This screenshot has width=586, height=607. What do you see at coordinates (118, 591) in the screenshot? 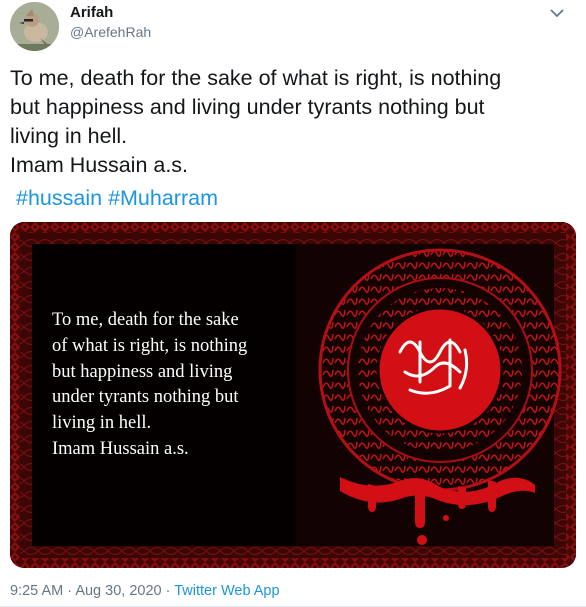
I see `tweet-date: Aug 30, 2020` at bounding box center [118, 591].